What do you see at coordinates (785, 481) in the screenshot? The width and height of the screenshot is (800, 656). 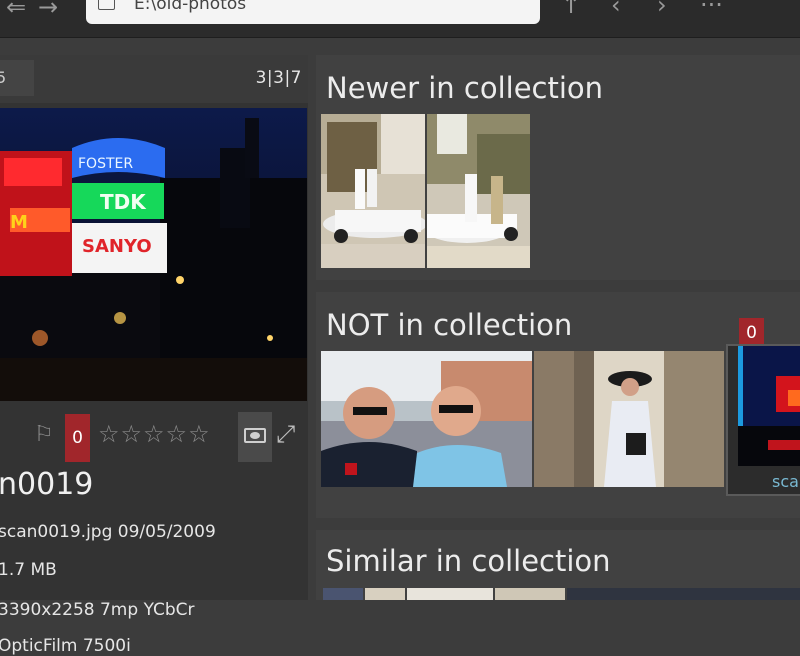 I see `selected-thumbnail-label: sca` at bounding box center [785, 481].